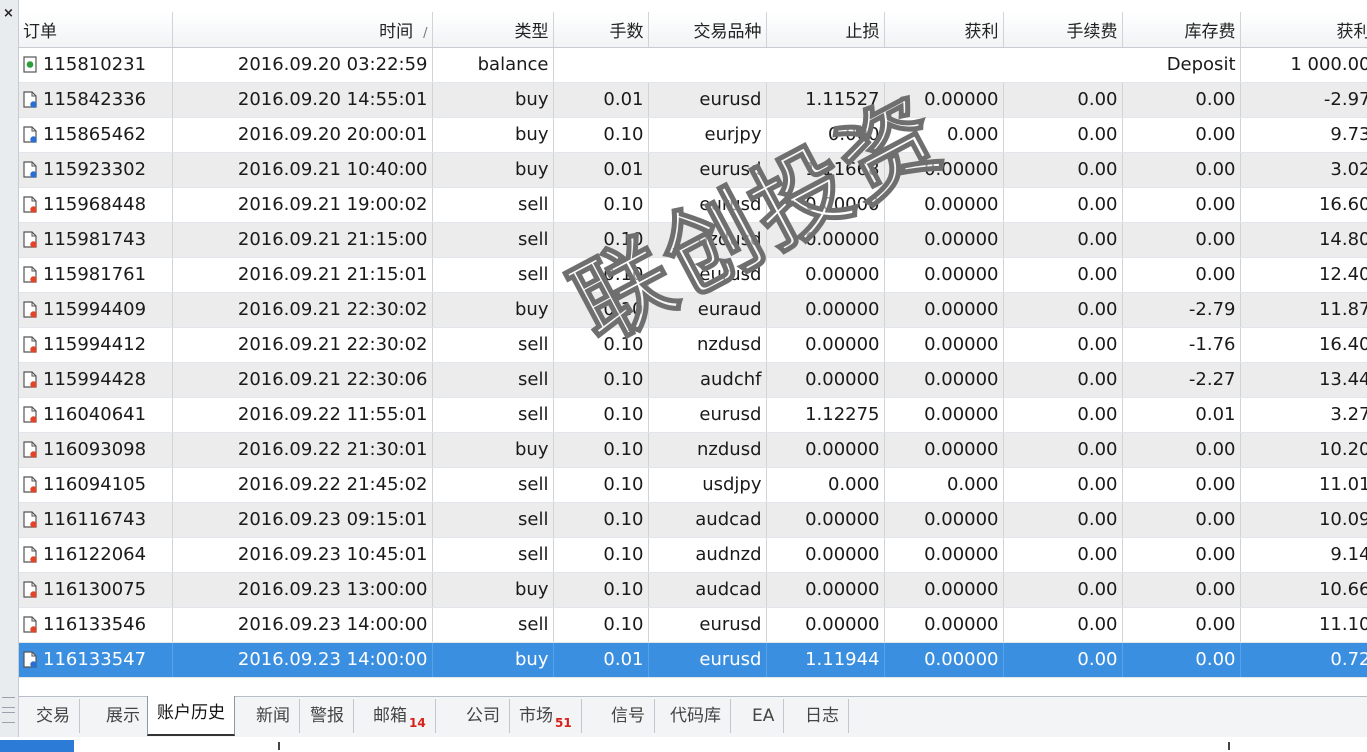  I want to click on profit-cell: -2.97, so click(1303, 100).